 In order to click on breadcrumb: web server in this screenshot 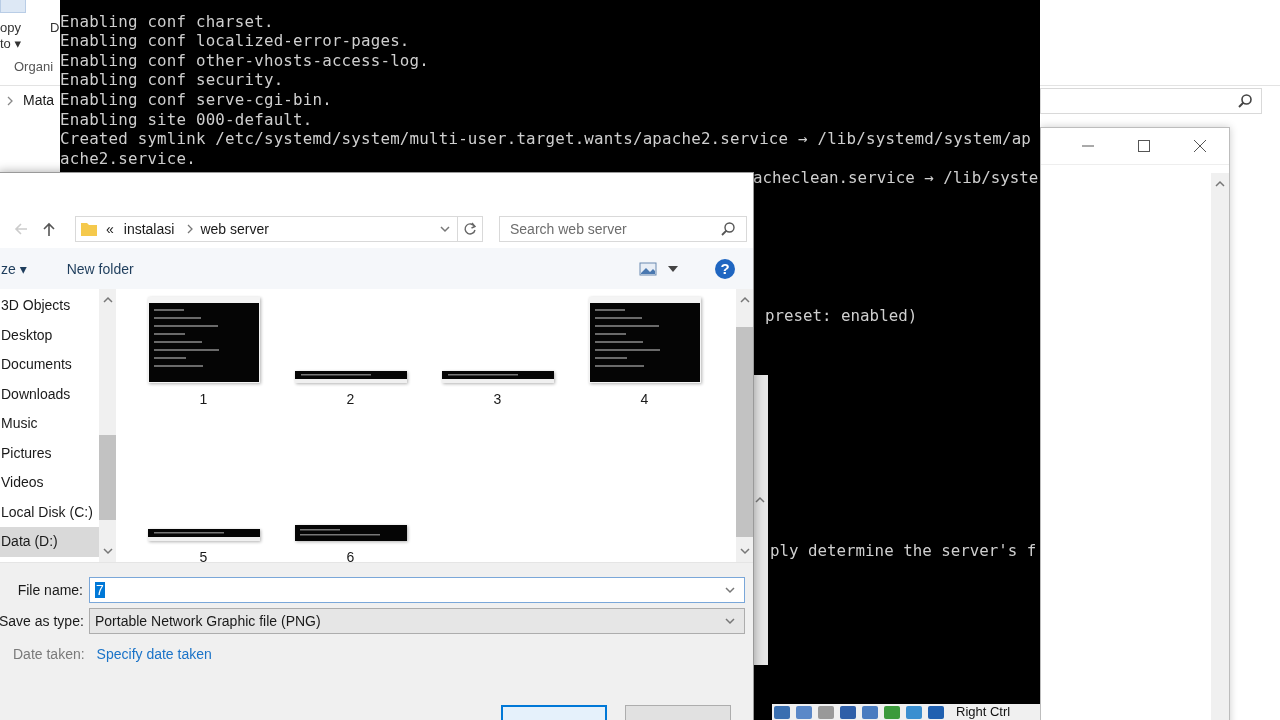, I will do `click(234, 229)`.